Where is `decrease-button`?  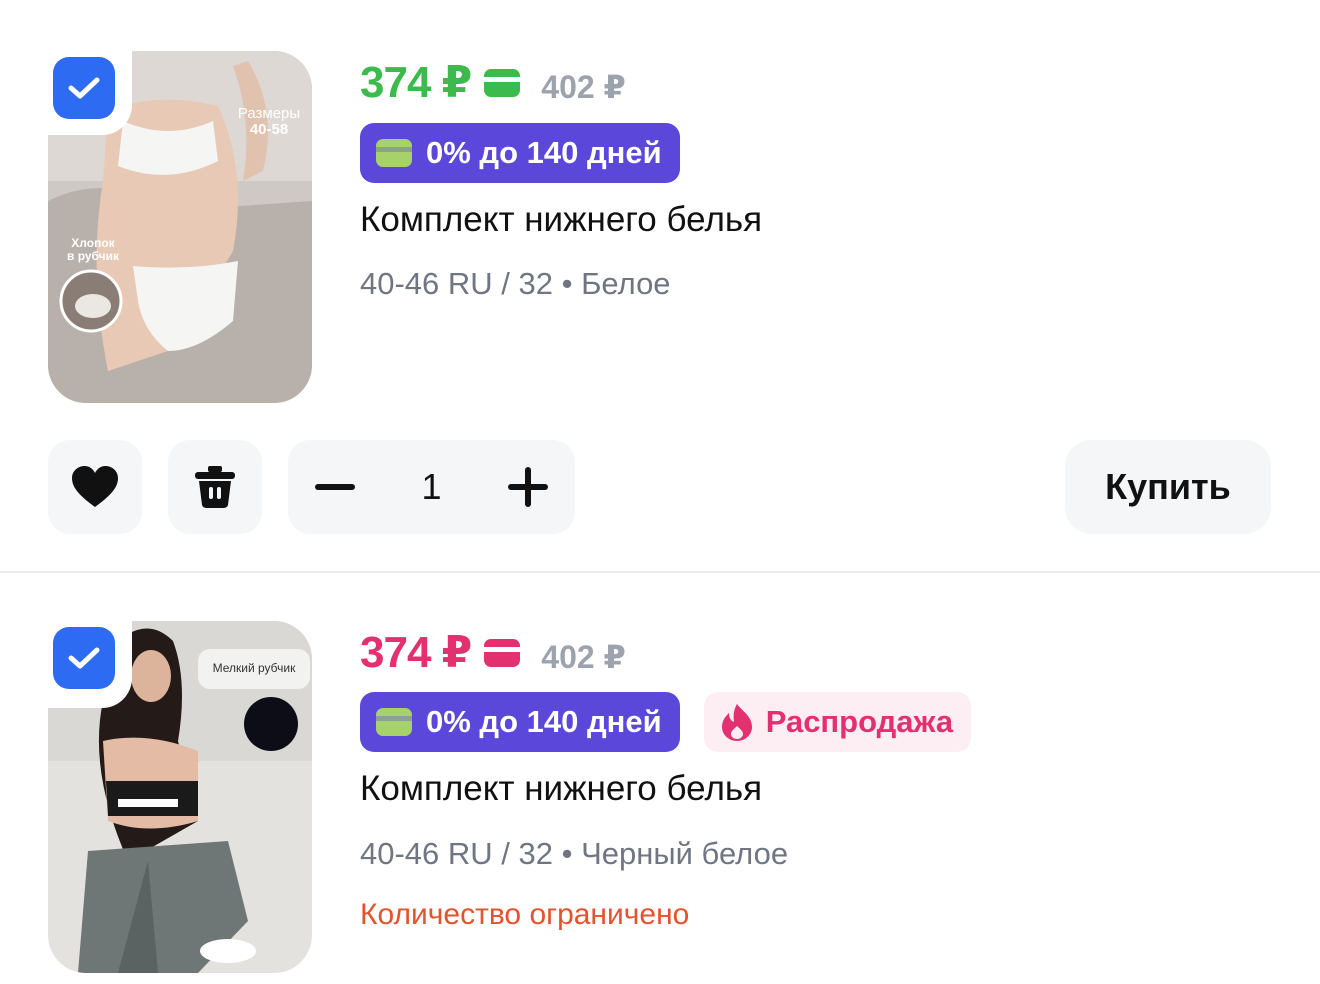
decrease-button is located at coordinates (335, 487).